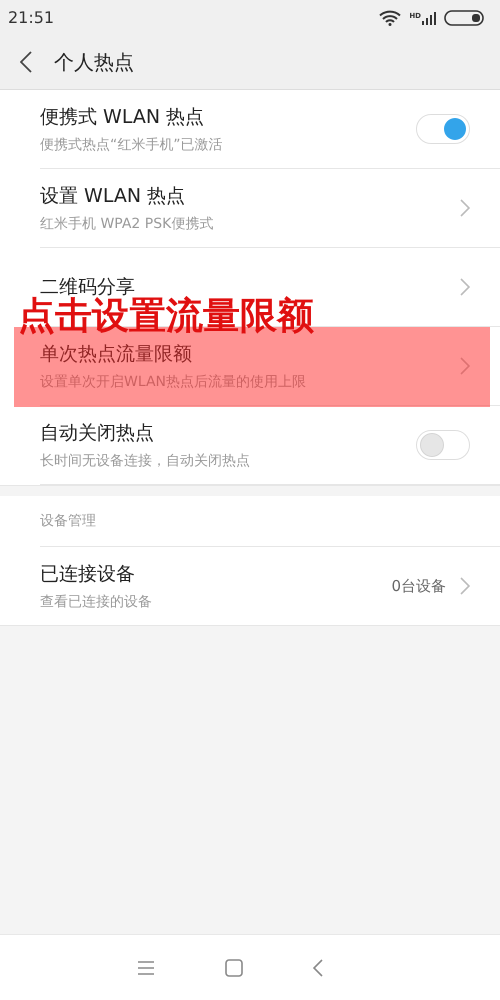 The image size is (500, 1000). Describe the element at coordinates (94, 62) in the screenshot. I see `page-title: 个人热点` at that location.